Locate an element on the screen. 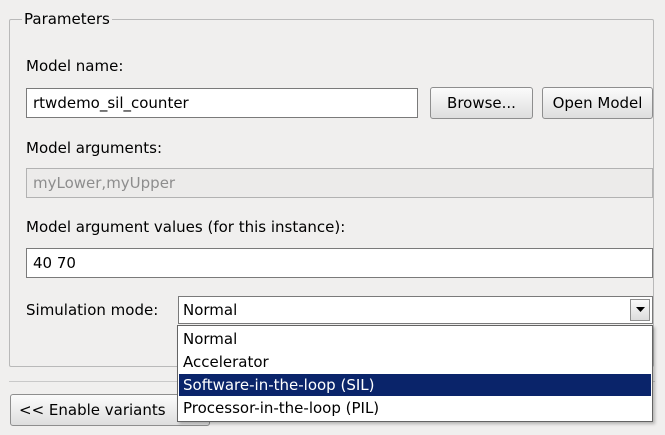  chevron-down-icon is located at coordinates (640, 309).